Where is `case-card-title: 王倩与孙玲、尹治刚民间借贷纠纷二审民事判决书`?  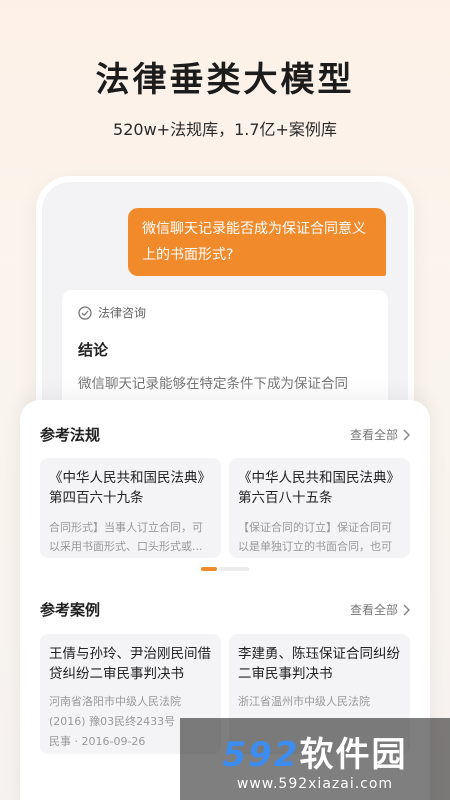
case-card-title: 王倩与孙玲、尹治刚民间借贷纠纷二审民事判决书 is located at coordinates (130, 664).